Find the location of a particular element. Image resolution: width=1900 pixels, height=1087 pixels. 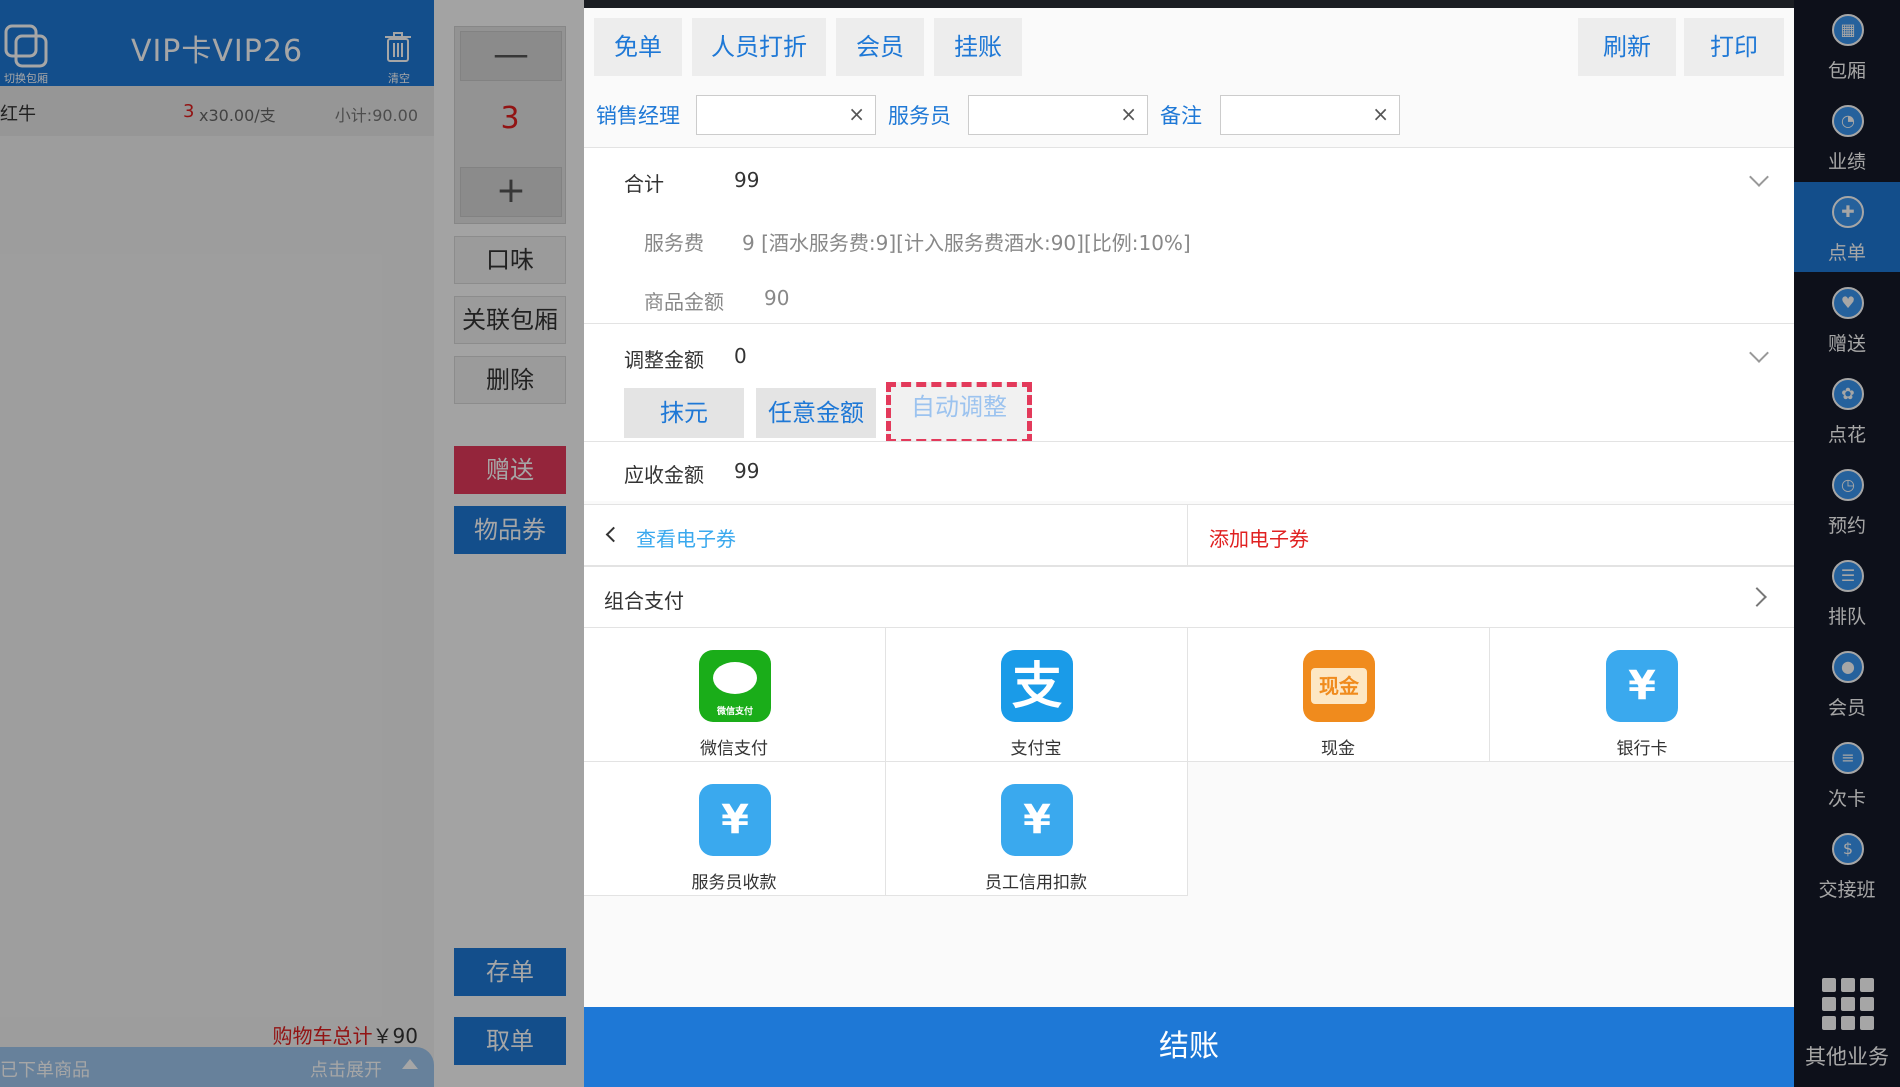

wechat-pay-icon: 微信支付 is located at coordinates (735, 686).